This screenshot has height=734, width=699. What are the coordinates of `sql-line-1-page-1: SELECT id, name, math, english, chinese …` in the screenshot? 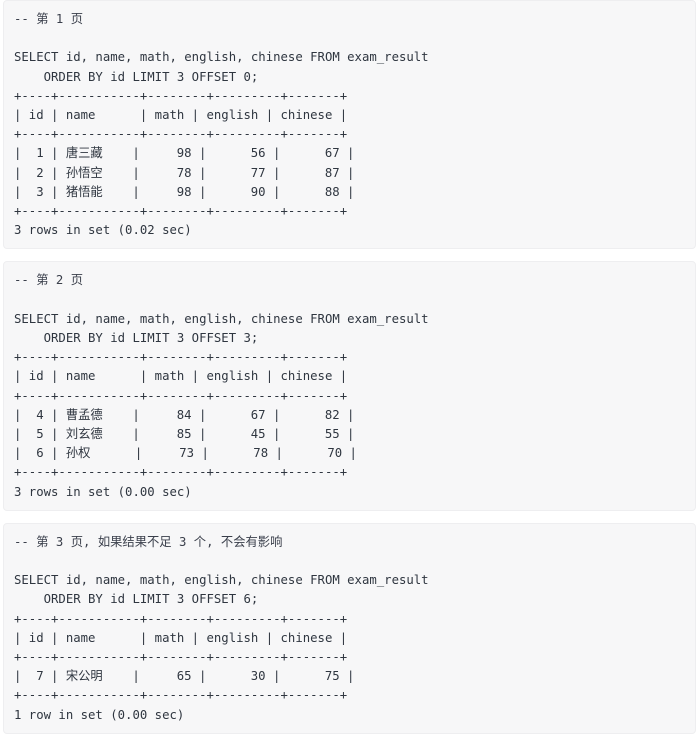 It's located at (221, 57).